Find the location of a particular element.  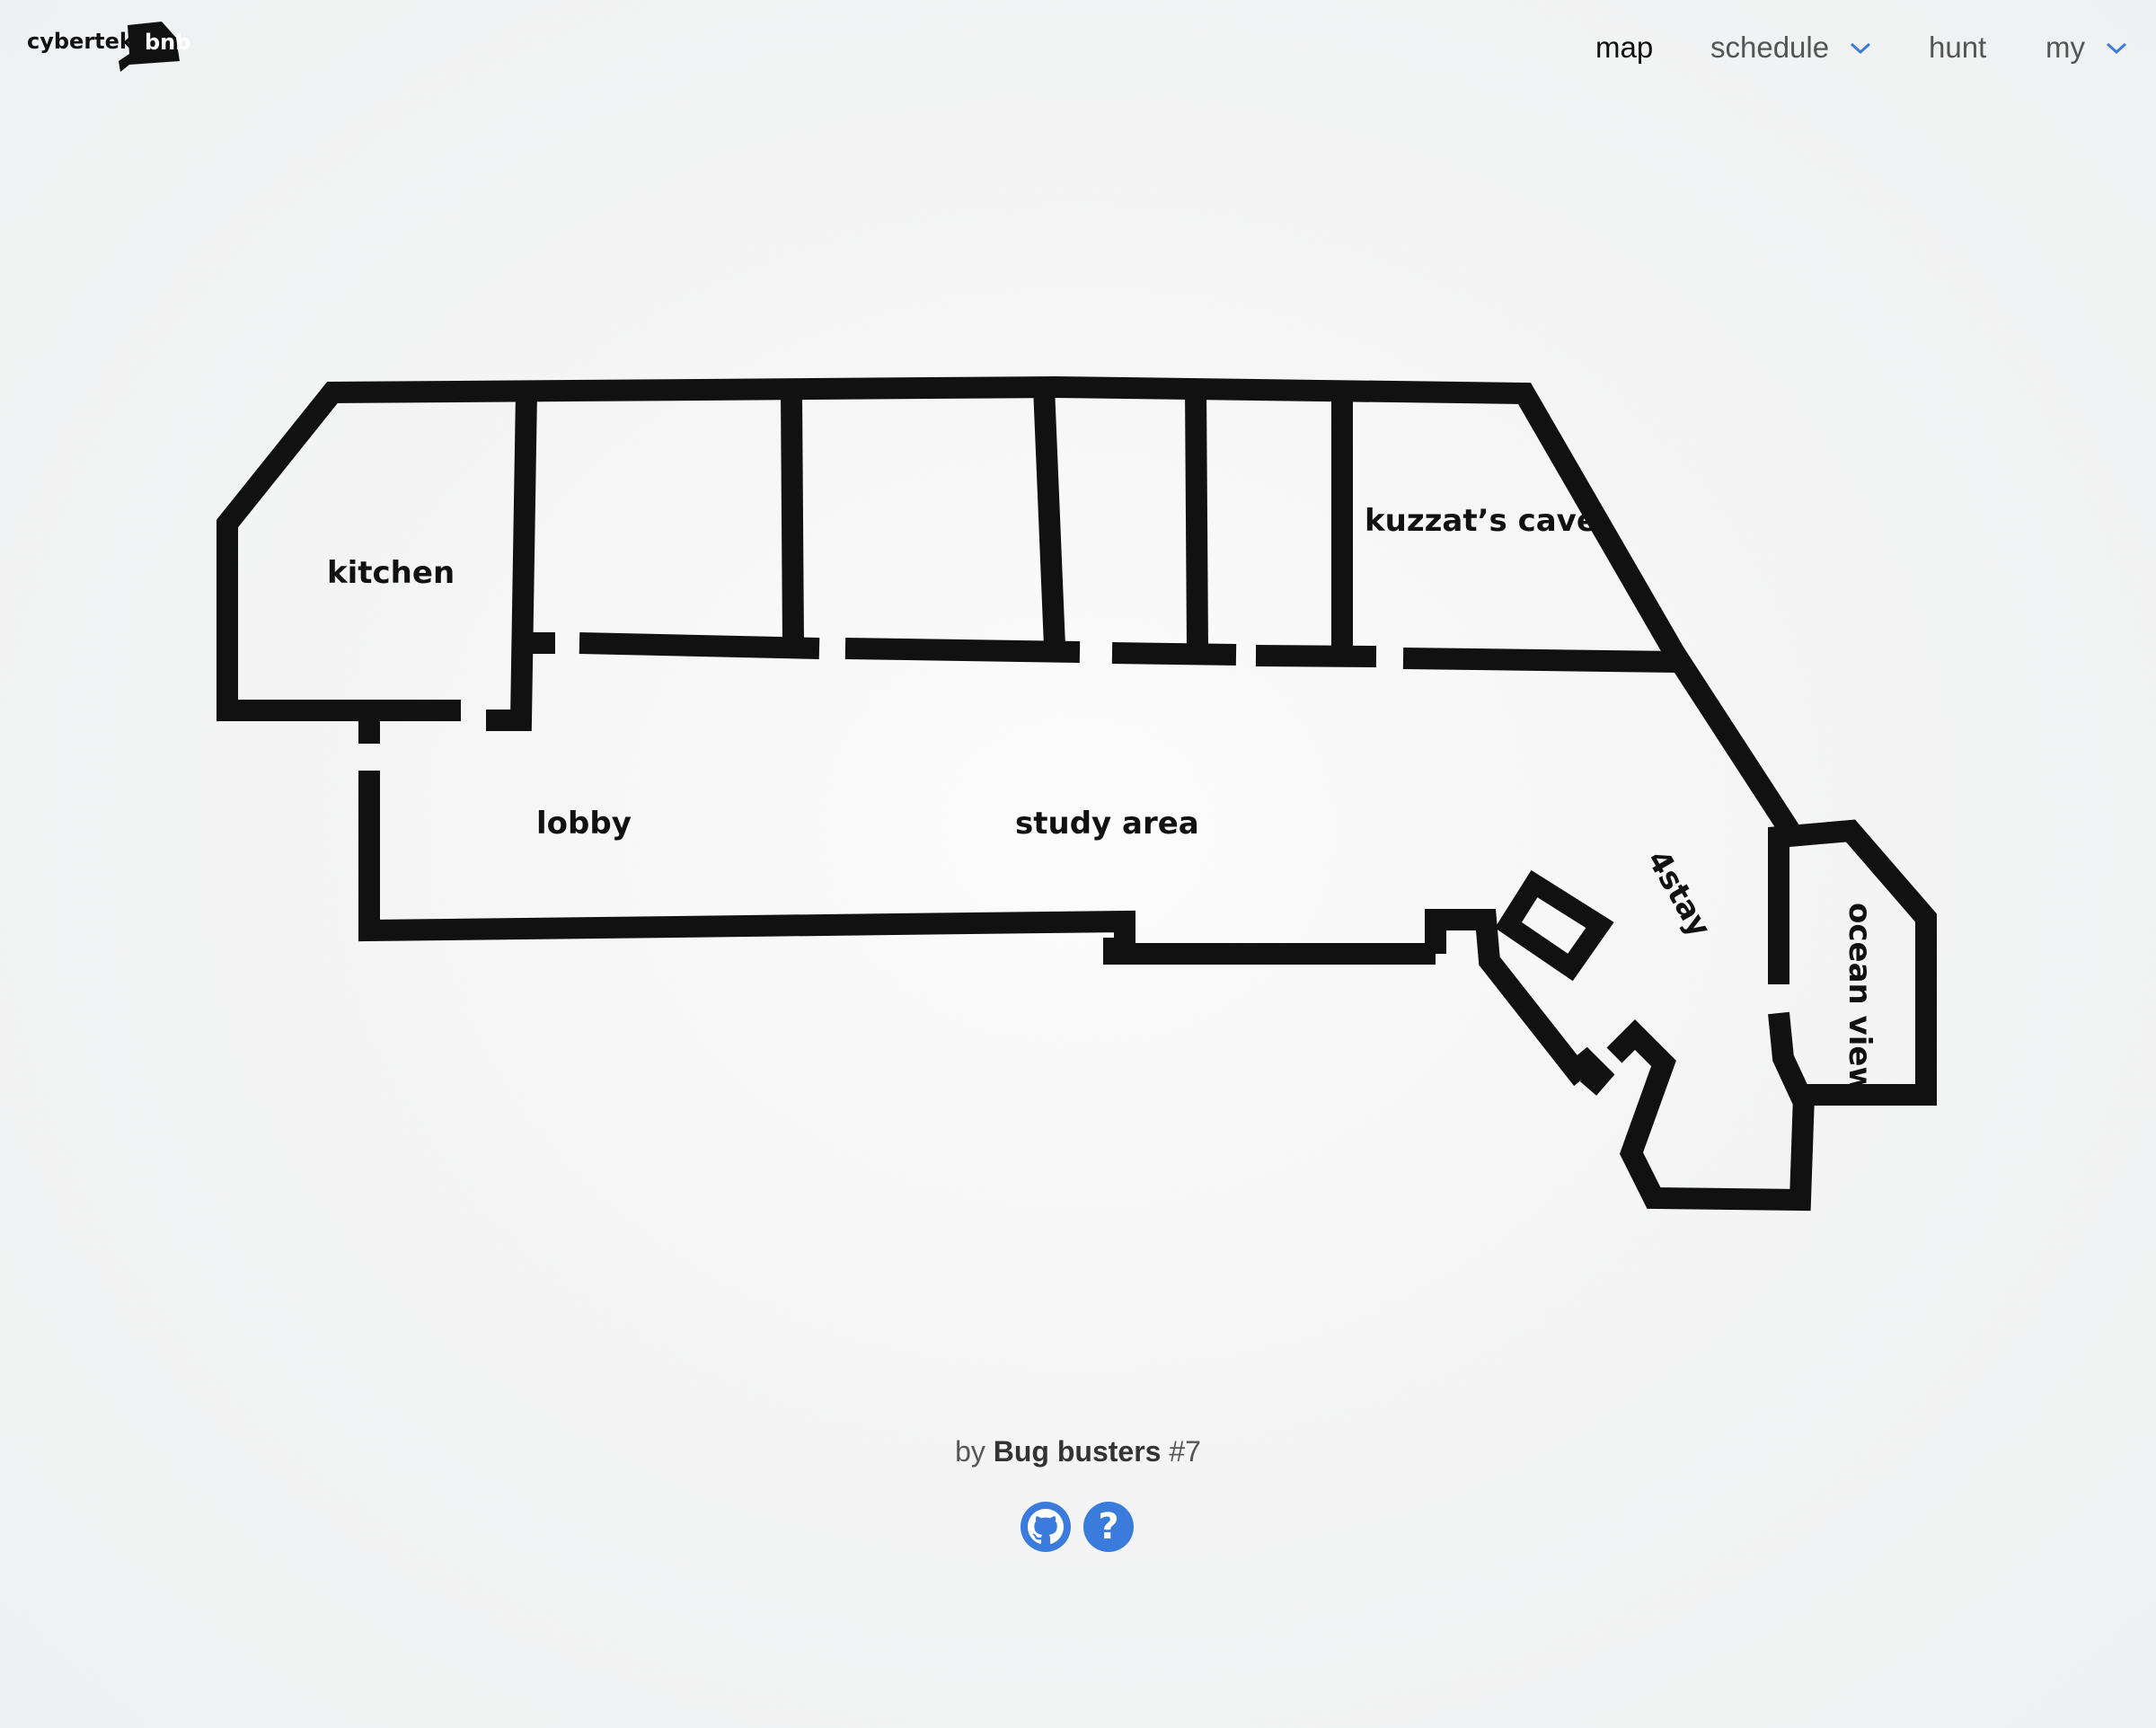

wall-kitchen-right is located at coordinates (511, 561).